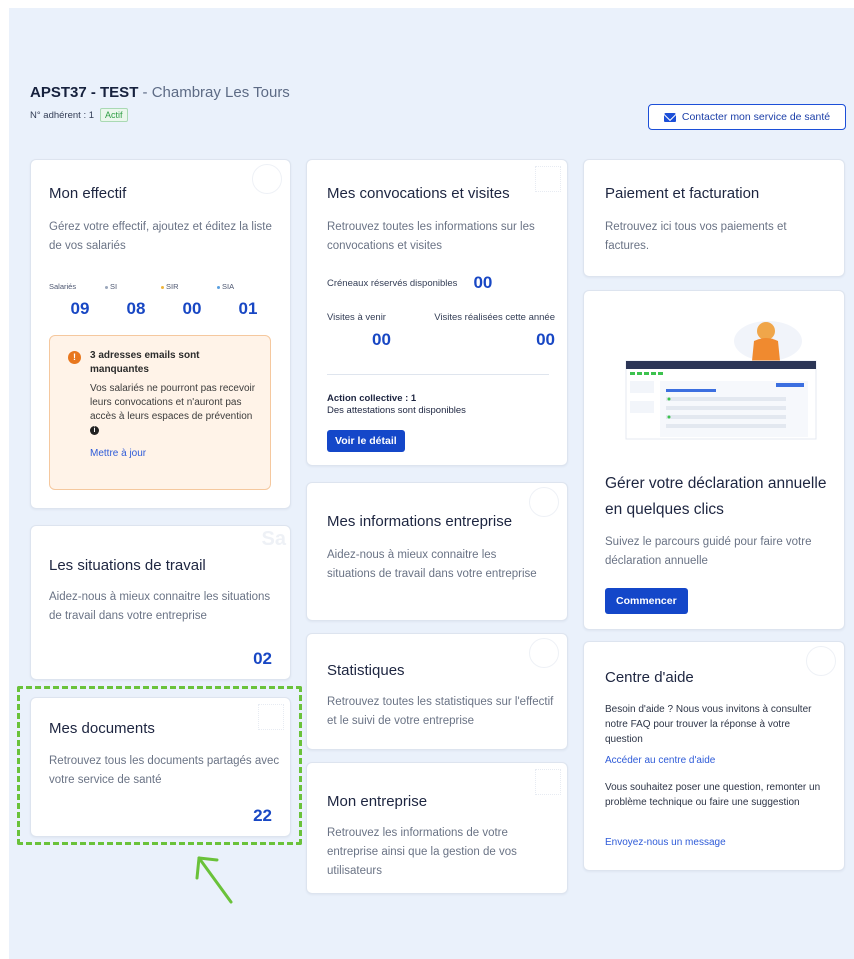  What do you see at coordinates (133, 286) in the screenshot?
I see `stat-label-si: SI` at bounding box center [133, 286].